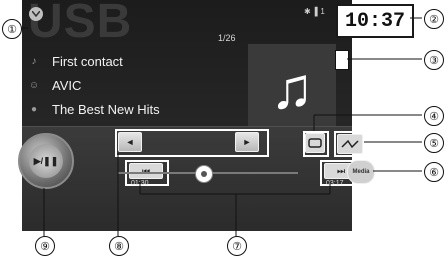 The image size is (448, 256). Describe the element at coordinates (434, 143) in the screenshot. I see `callout-5: ⑤` at that location.